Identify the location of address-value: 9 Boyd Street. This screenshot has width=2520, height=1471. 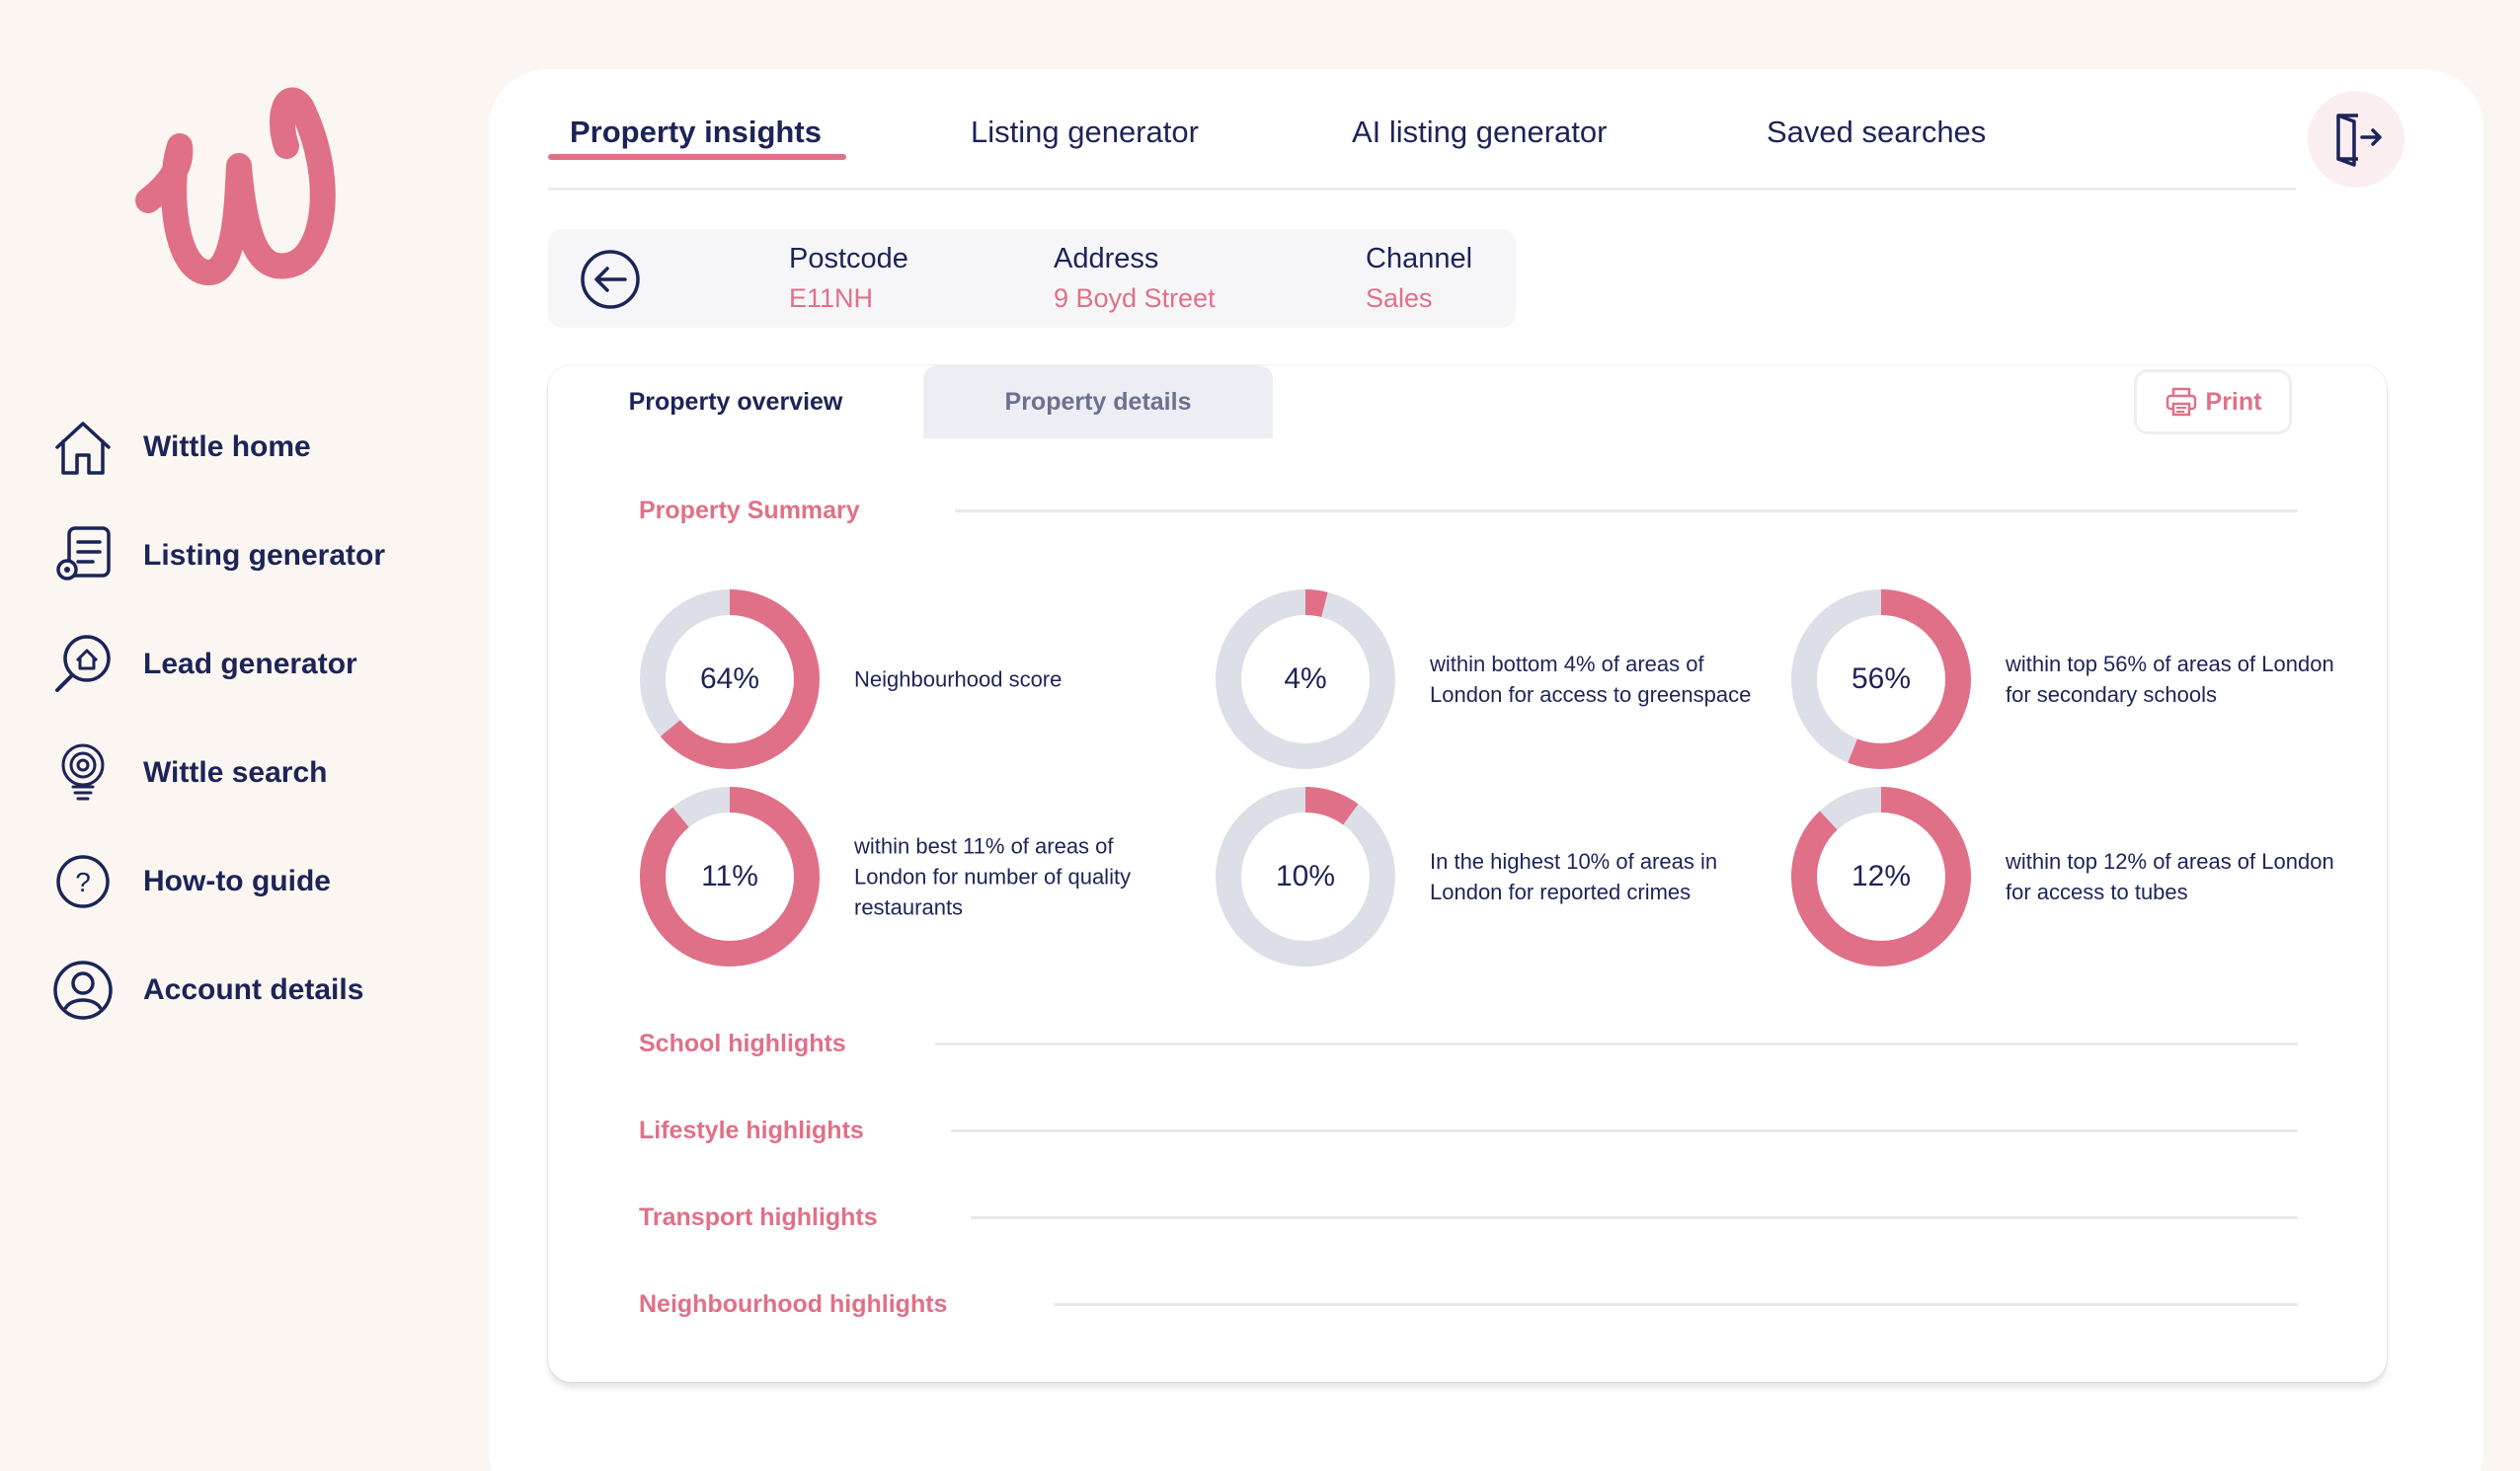
(1135, 298).